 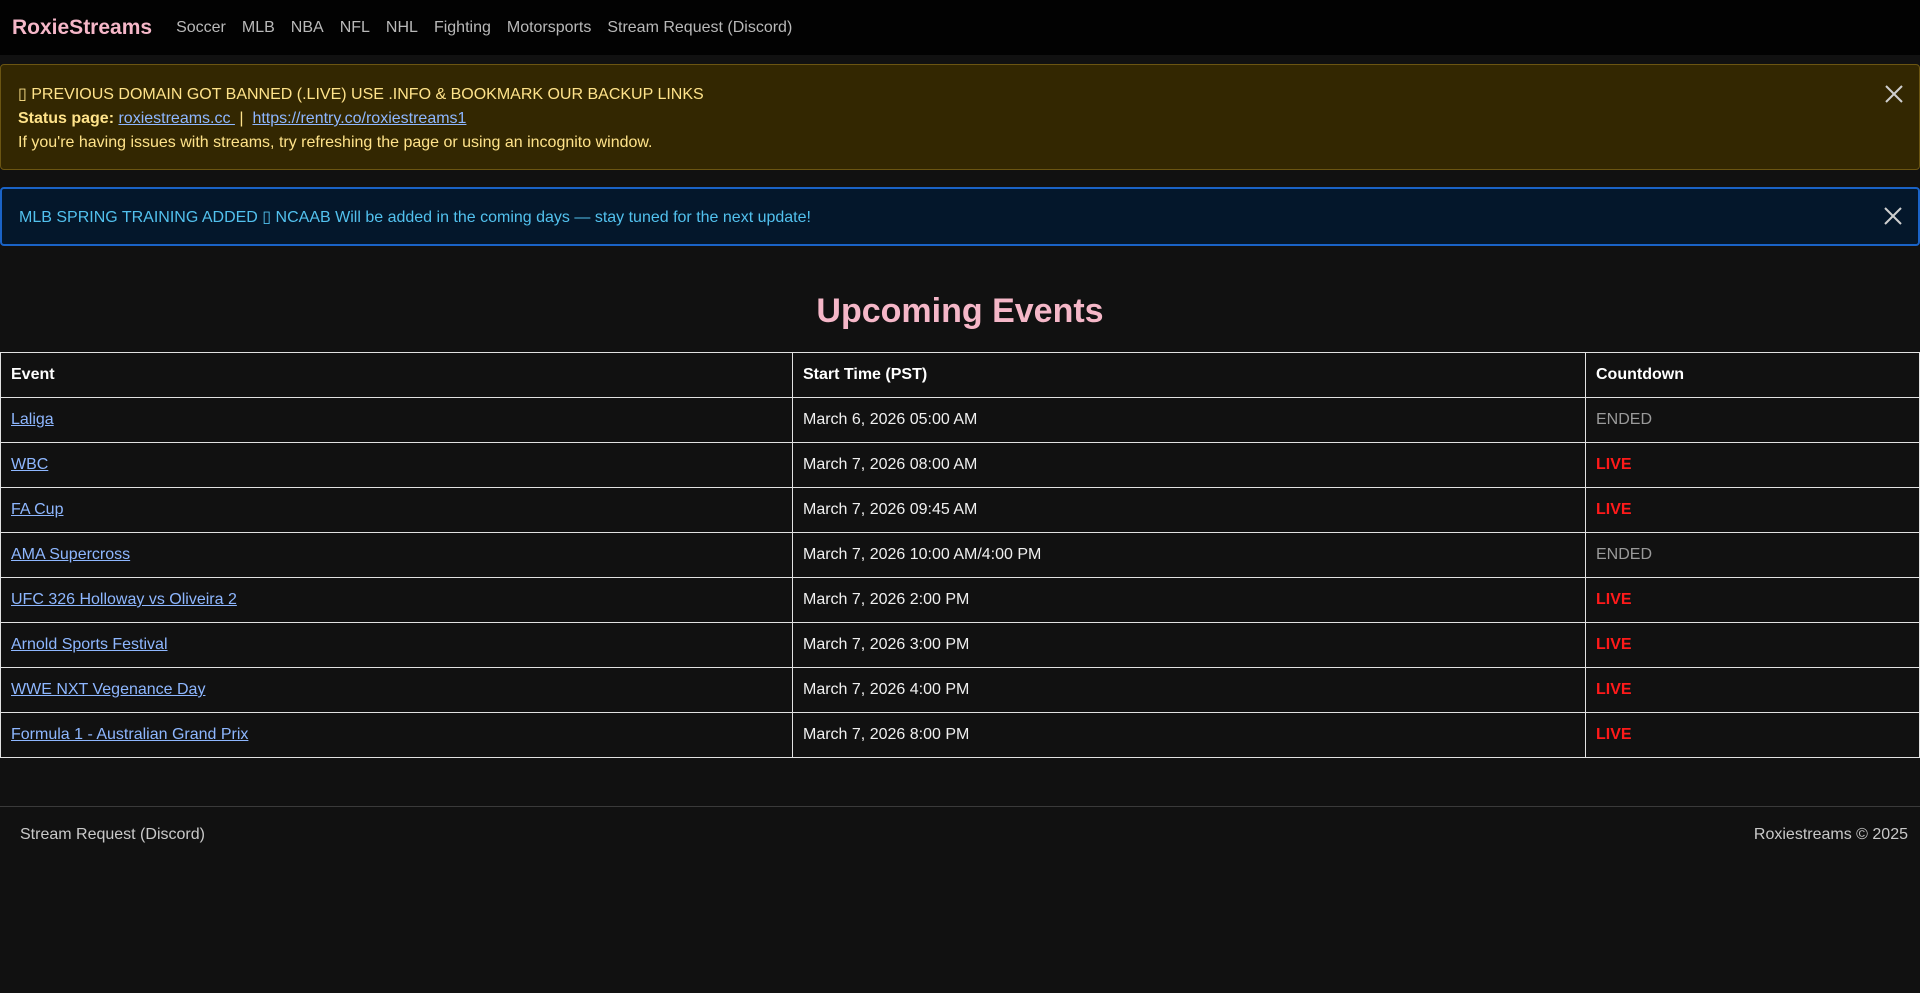 What do you see at coordinates (129, 734) in the screenshot?
I see `event-link: Formula 1 - Australian Grand Prix` at bounding box center [129, 734].